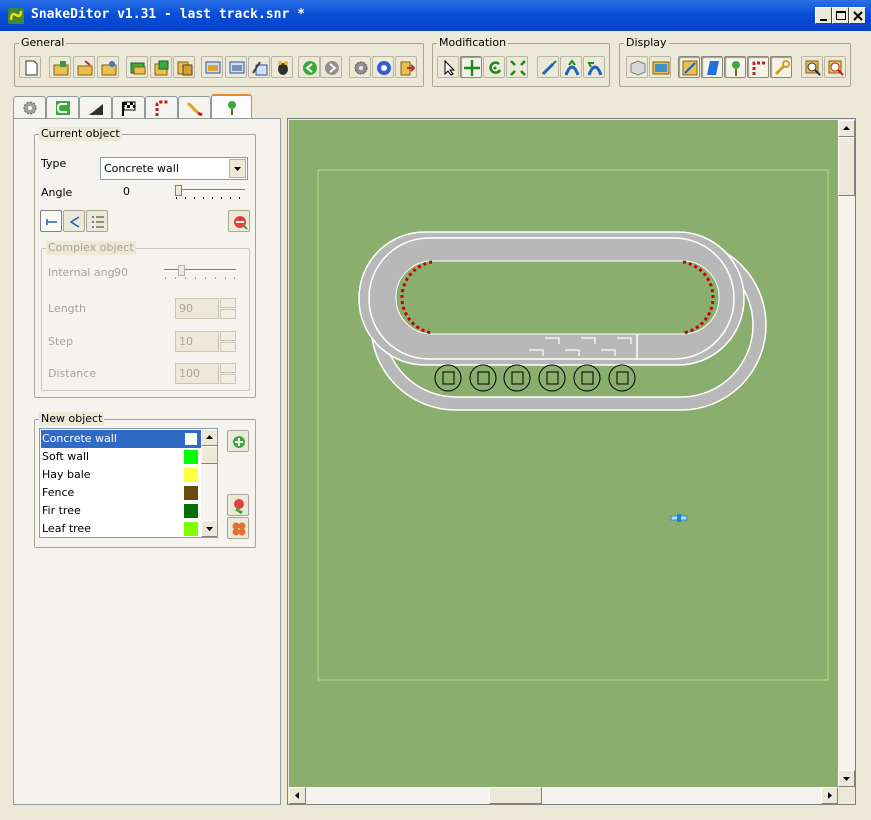 The height and width of the screenshot is (820, 871). I want to click on canvas-scroll-down, so click(846, 778).